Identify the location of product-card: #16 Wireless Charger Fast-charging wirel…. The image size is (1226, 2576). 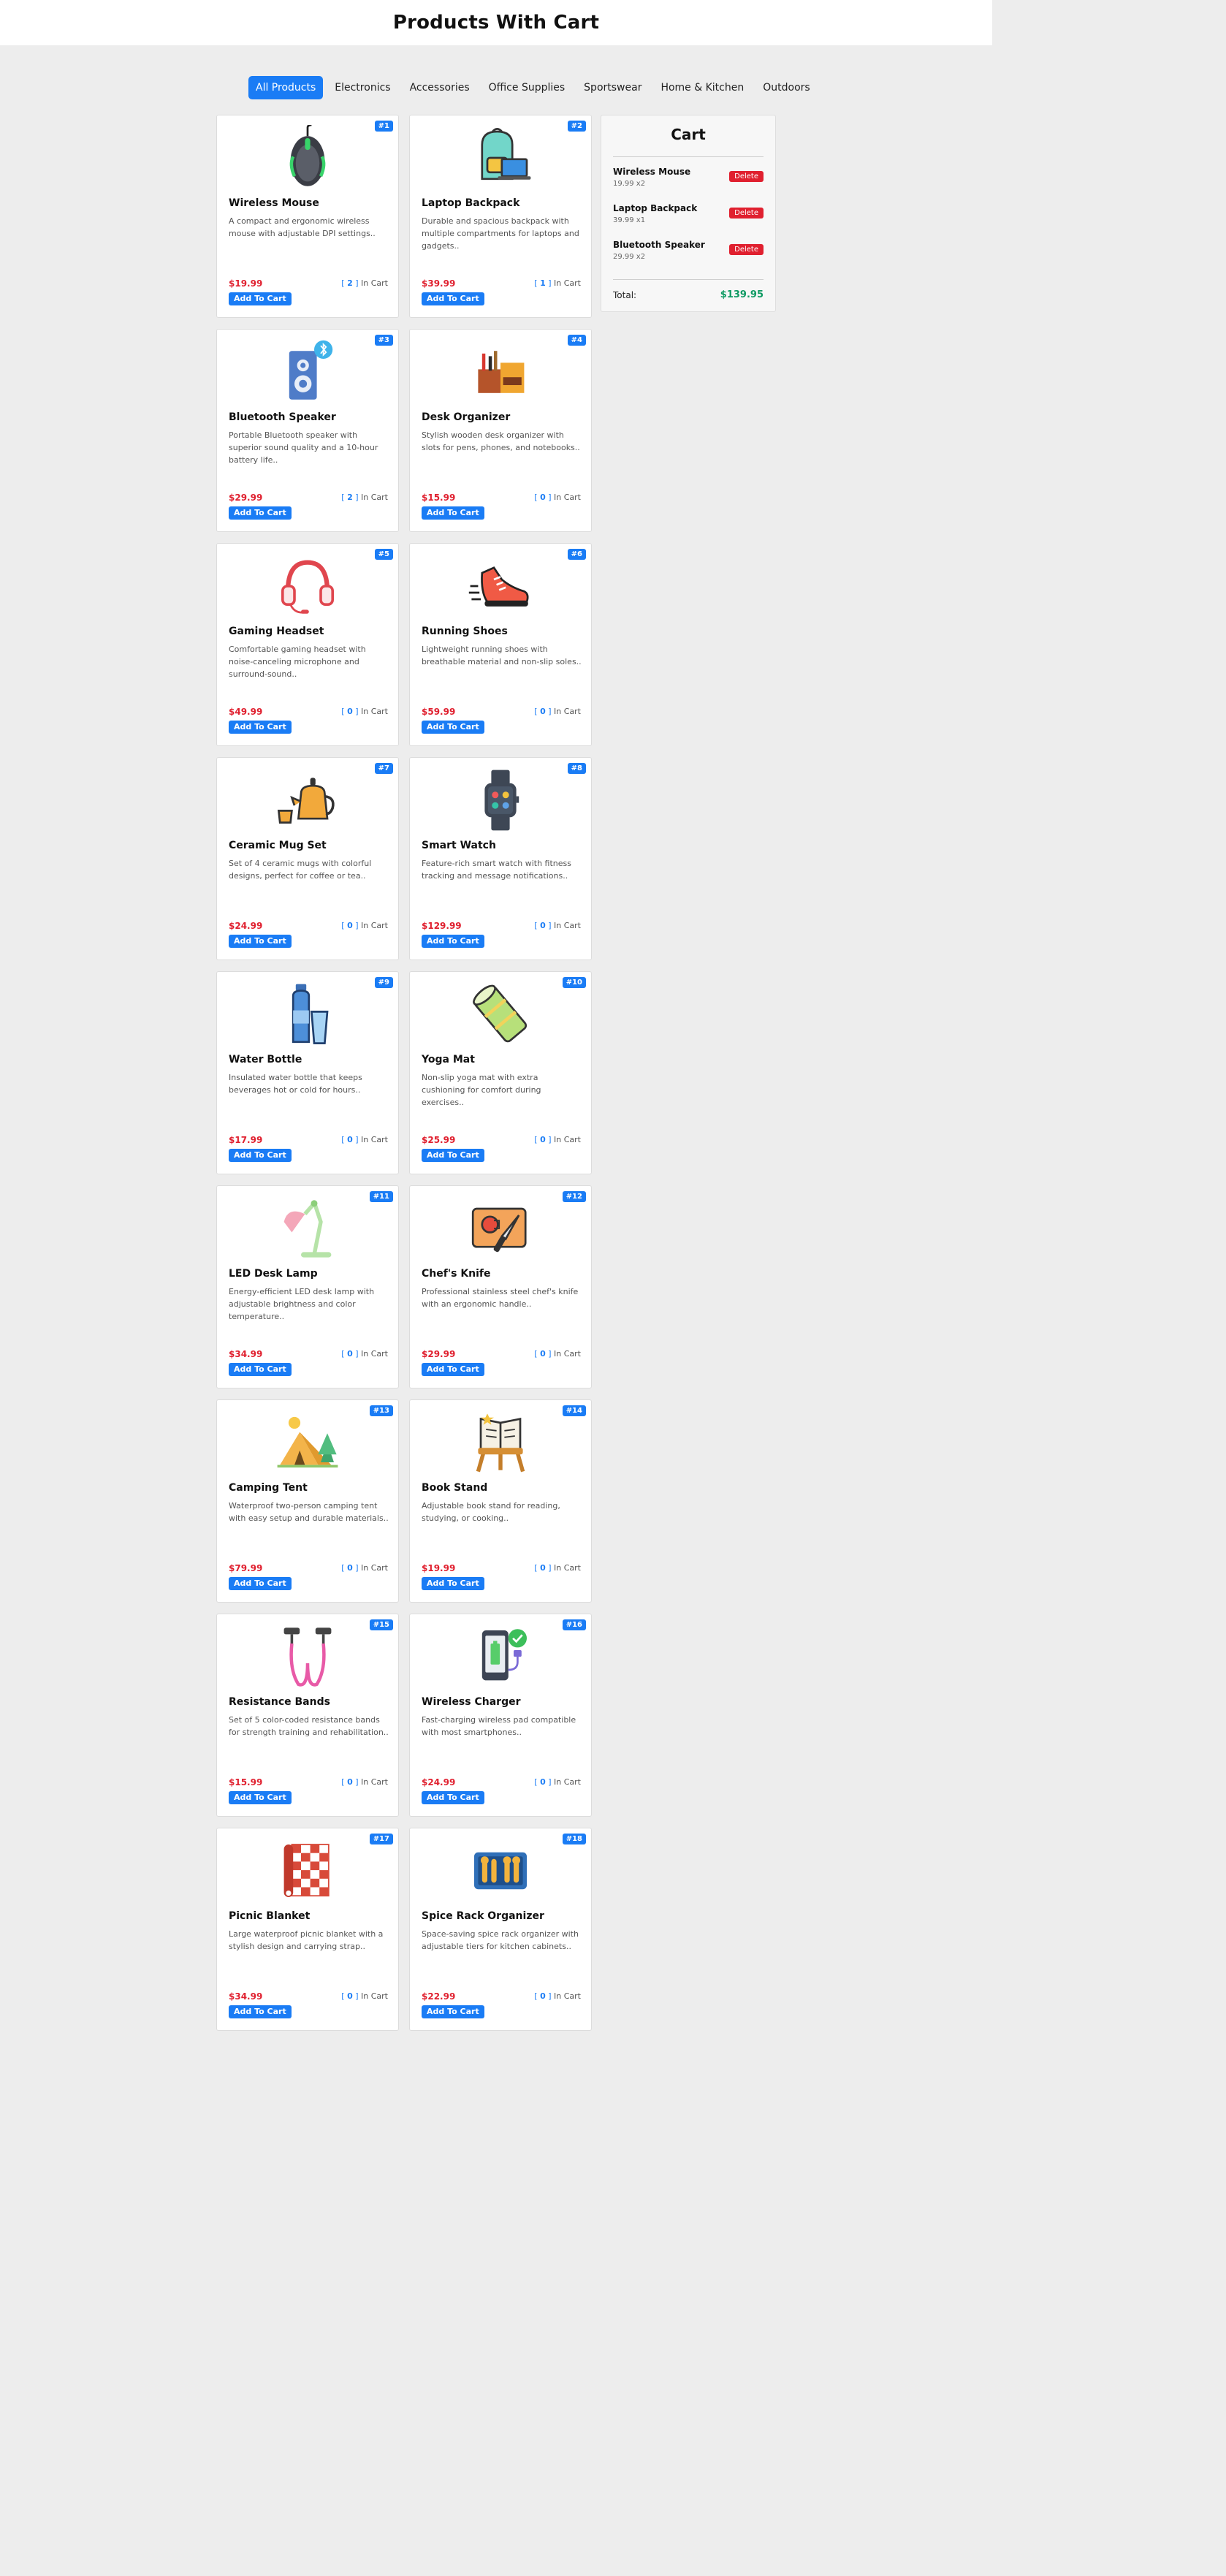
(500, 1716).